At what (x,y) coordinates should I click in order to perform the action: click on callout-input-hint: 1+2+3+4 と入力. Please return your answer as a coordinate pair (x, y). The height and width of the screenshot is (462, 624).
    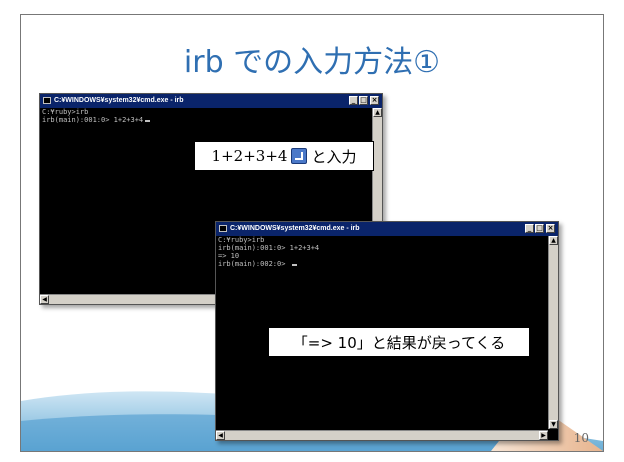
    Looking at the image, I should click on (284, 156).